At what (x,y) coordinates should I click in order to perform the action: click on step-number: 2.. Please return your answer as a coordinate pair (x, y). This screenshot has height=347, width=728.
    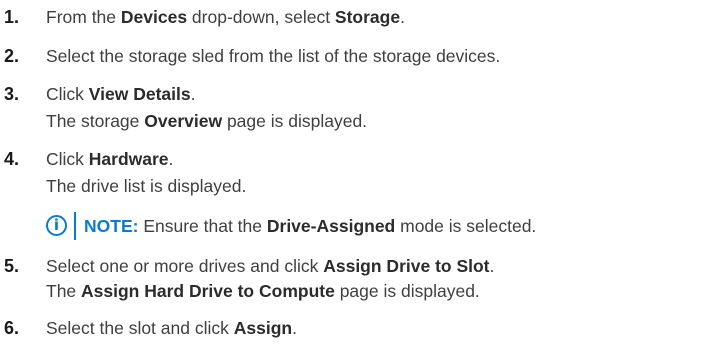
    Looking at the image, I should click on (12, 56).